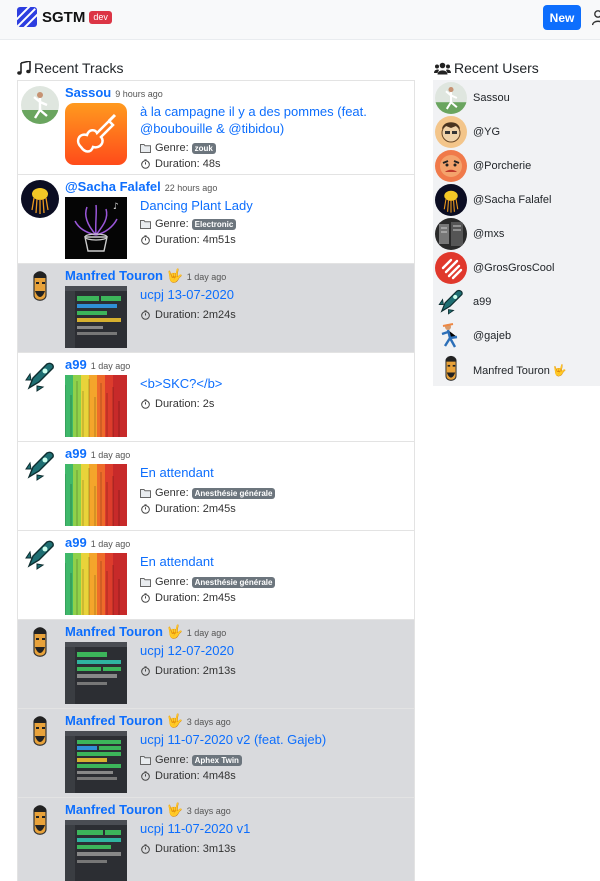 The height and width of the screenshot is (881, 600). I want to click on env-badge: dev, so click(100, 17).